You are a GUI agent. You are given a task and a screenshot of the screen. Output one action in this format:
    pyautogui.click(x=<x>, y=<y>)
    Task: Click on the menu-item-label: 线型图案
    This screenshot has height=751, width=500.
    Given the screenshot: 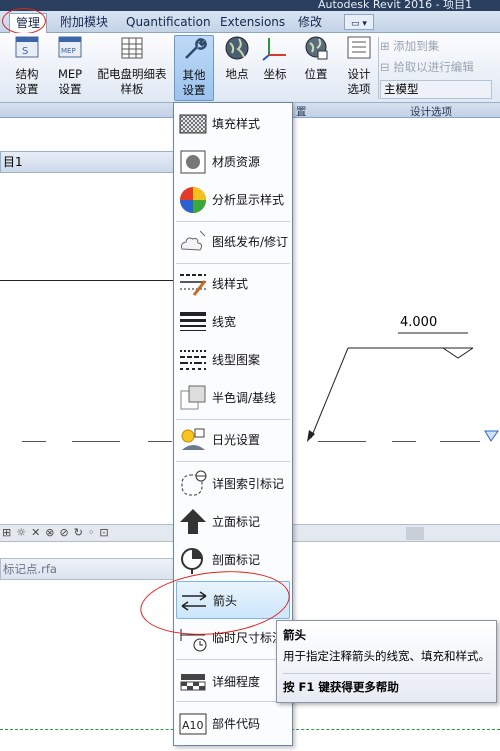 What is the action you would take?
    pyautogui.click(x=236, y=360)
    